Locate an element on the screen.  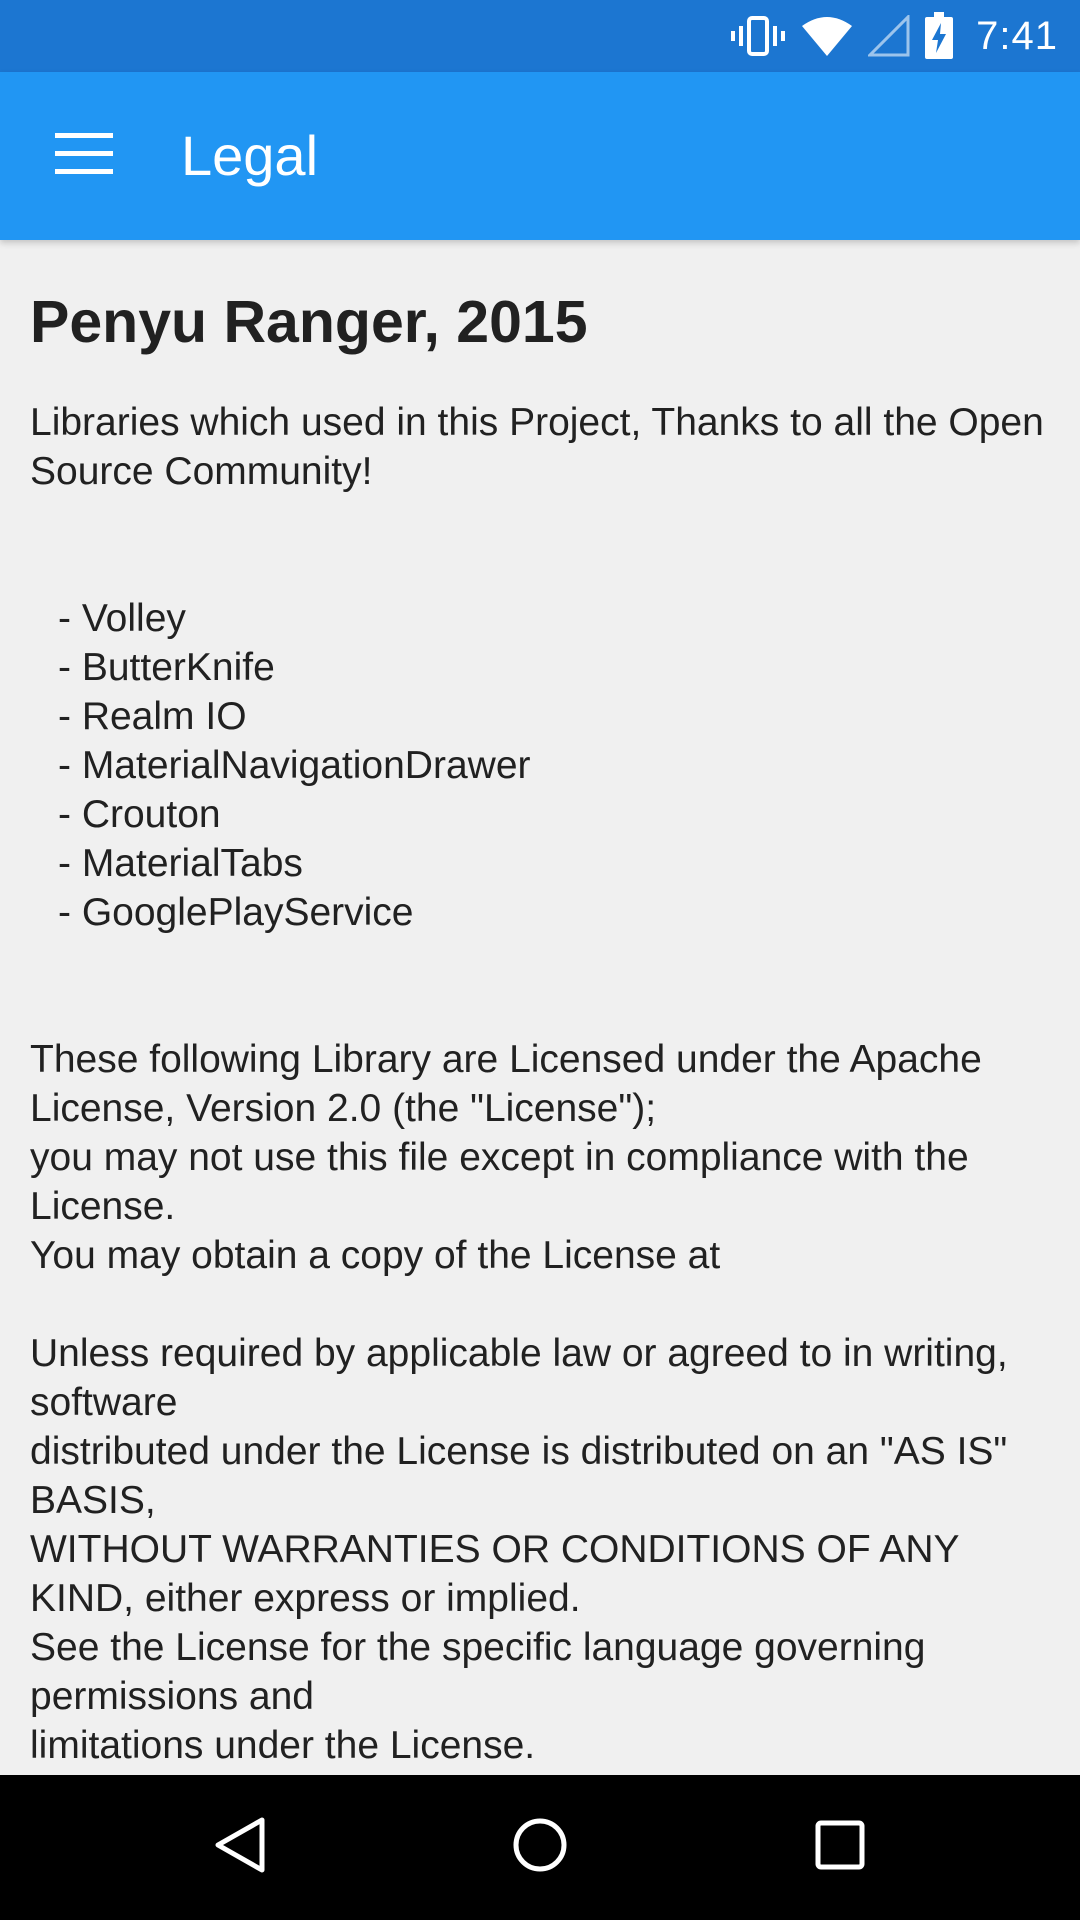
home-button is located at coordinates (540, 1847).